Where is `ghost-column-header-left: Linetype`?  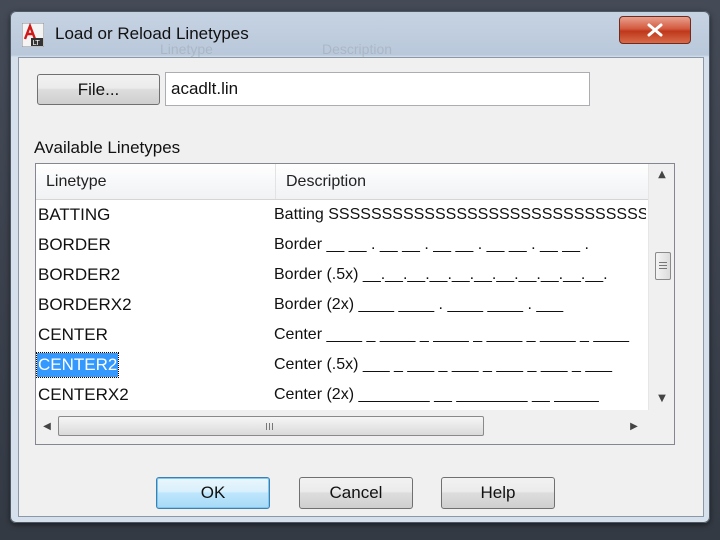
ghost-column-header-left: Linetype is located at coordinates (186, 49).